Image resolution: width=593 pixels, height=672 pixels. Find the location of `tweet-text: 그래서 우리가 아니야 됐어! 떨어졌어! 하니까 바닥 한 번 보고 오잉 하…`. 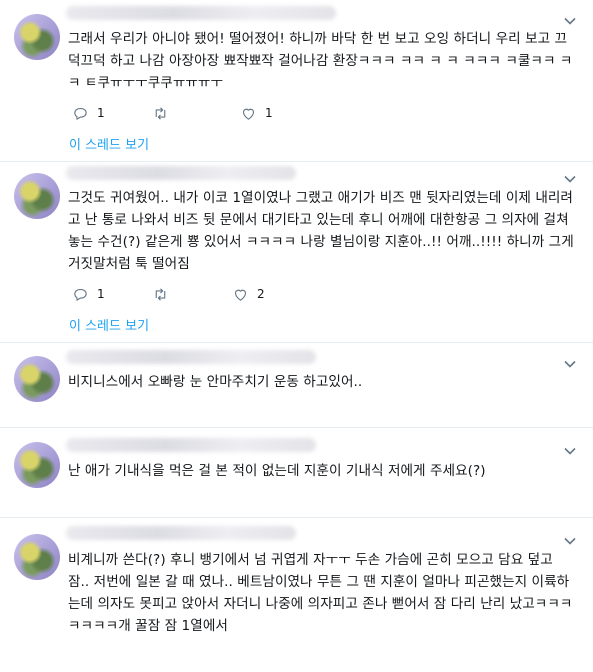

tweet-text: 그래서 우리가 아니야 됐어! 떨어졌어! 하니까 바닥 한 번 보고 오잉 하… is located at coordinates (320, 61).